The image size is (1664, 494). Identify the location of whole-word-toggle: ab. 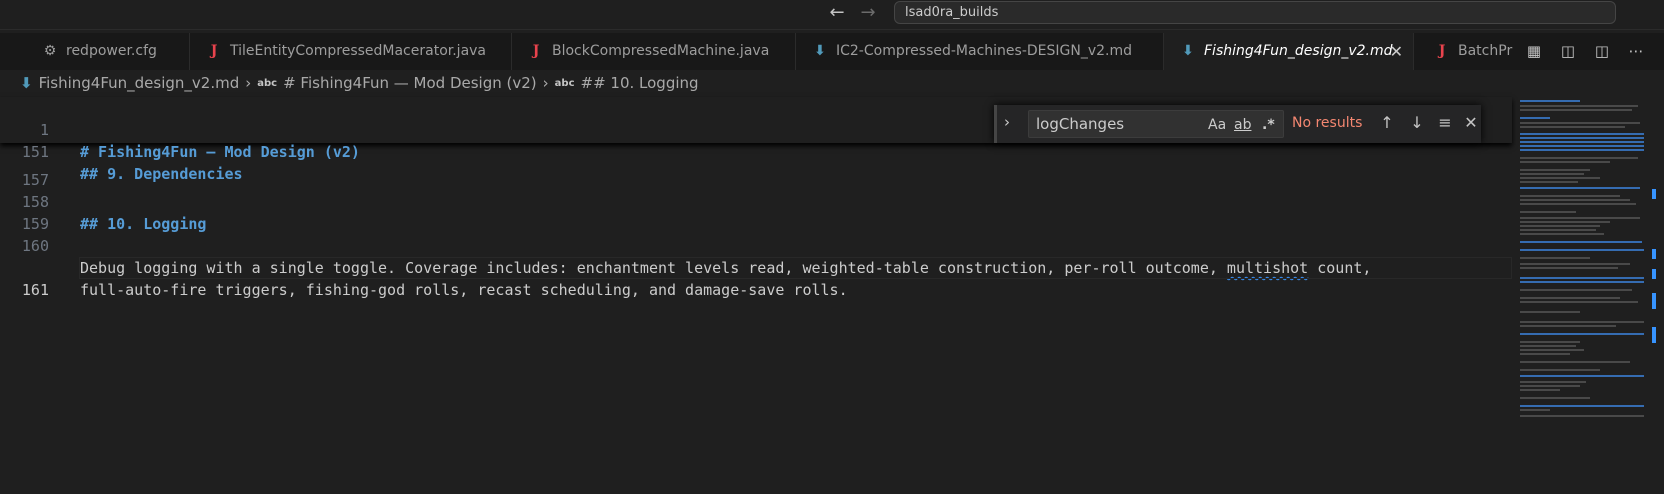
(1242, 125).